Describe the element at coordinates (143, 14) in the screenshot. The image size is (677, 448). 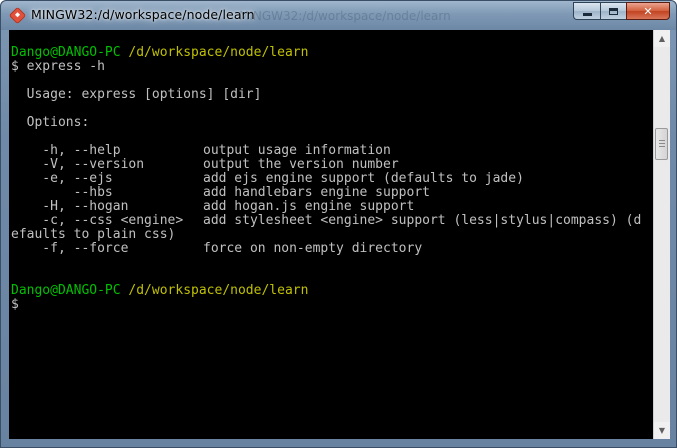
I see `window-title: MINGW32:/d/workspace/node/learn` at that location.